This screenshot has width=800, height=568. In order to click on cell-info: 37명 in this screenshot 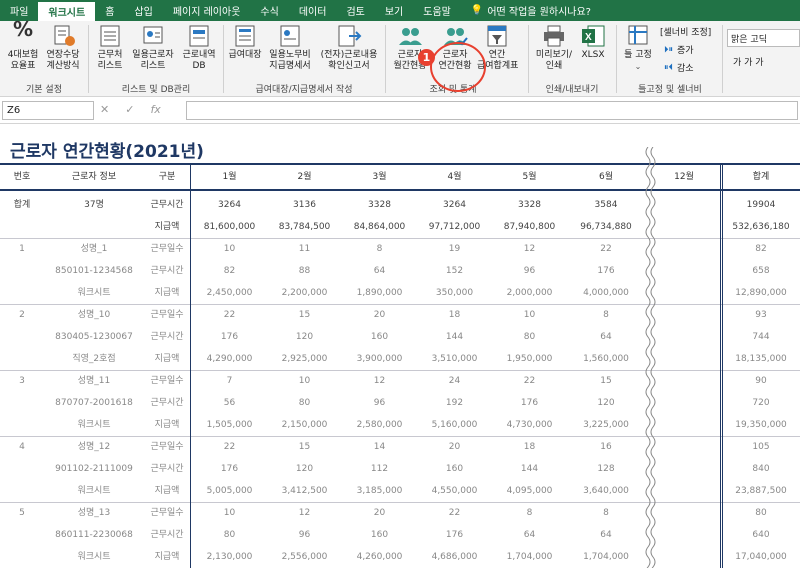, I will do `click(94, 205)`.